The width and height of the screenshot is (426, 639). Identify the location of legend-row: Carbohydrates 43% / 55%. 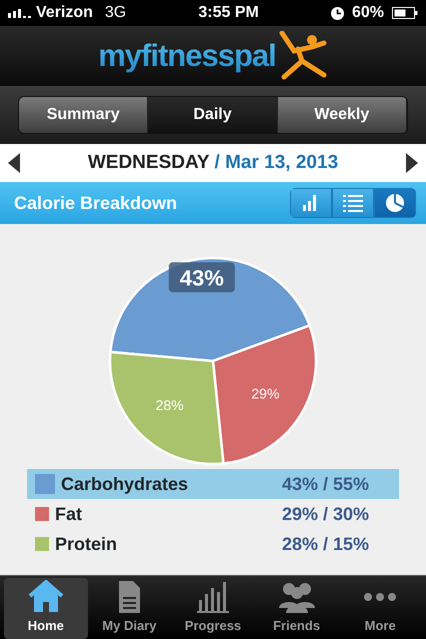
(213, 484).